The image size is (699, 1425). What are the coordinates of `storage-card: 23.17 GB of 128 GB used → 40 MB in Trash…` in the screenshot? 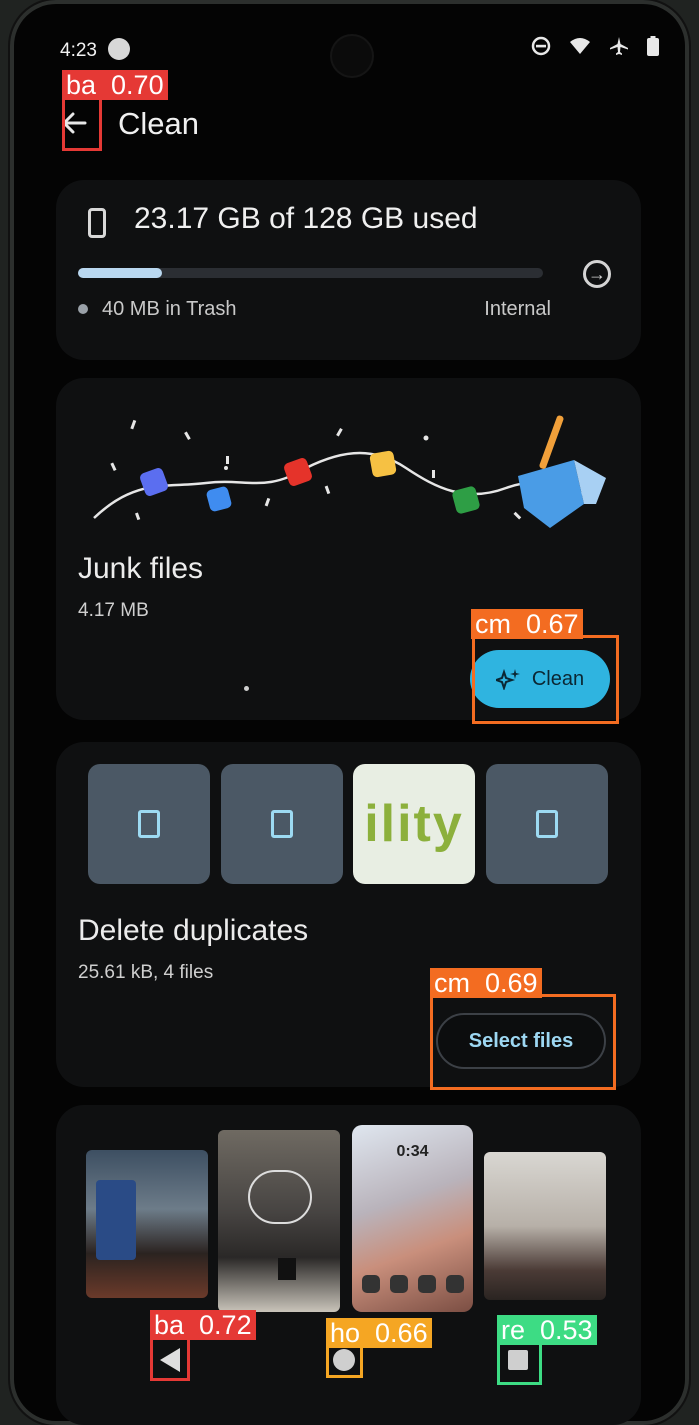 It's located at (348, 270).